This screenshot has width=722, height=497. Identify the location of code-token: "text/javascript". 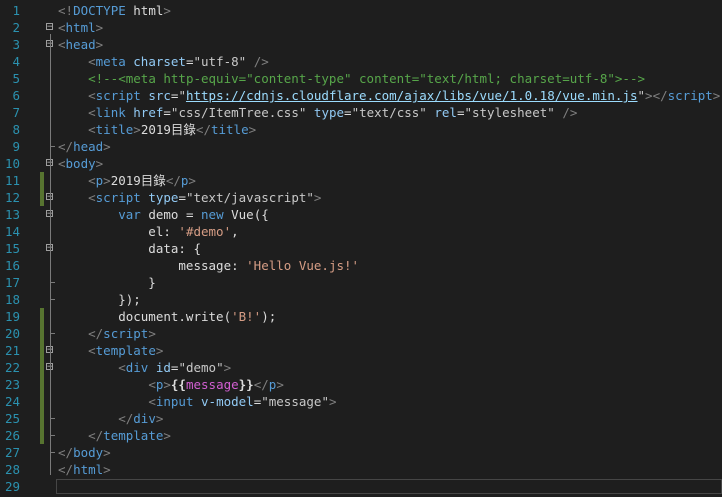
(249, 197).